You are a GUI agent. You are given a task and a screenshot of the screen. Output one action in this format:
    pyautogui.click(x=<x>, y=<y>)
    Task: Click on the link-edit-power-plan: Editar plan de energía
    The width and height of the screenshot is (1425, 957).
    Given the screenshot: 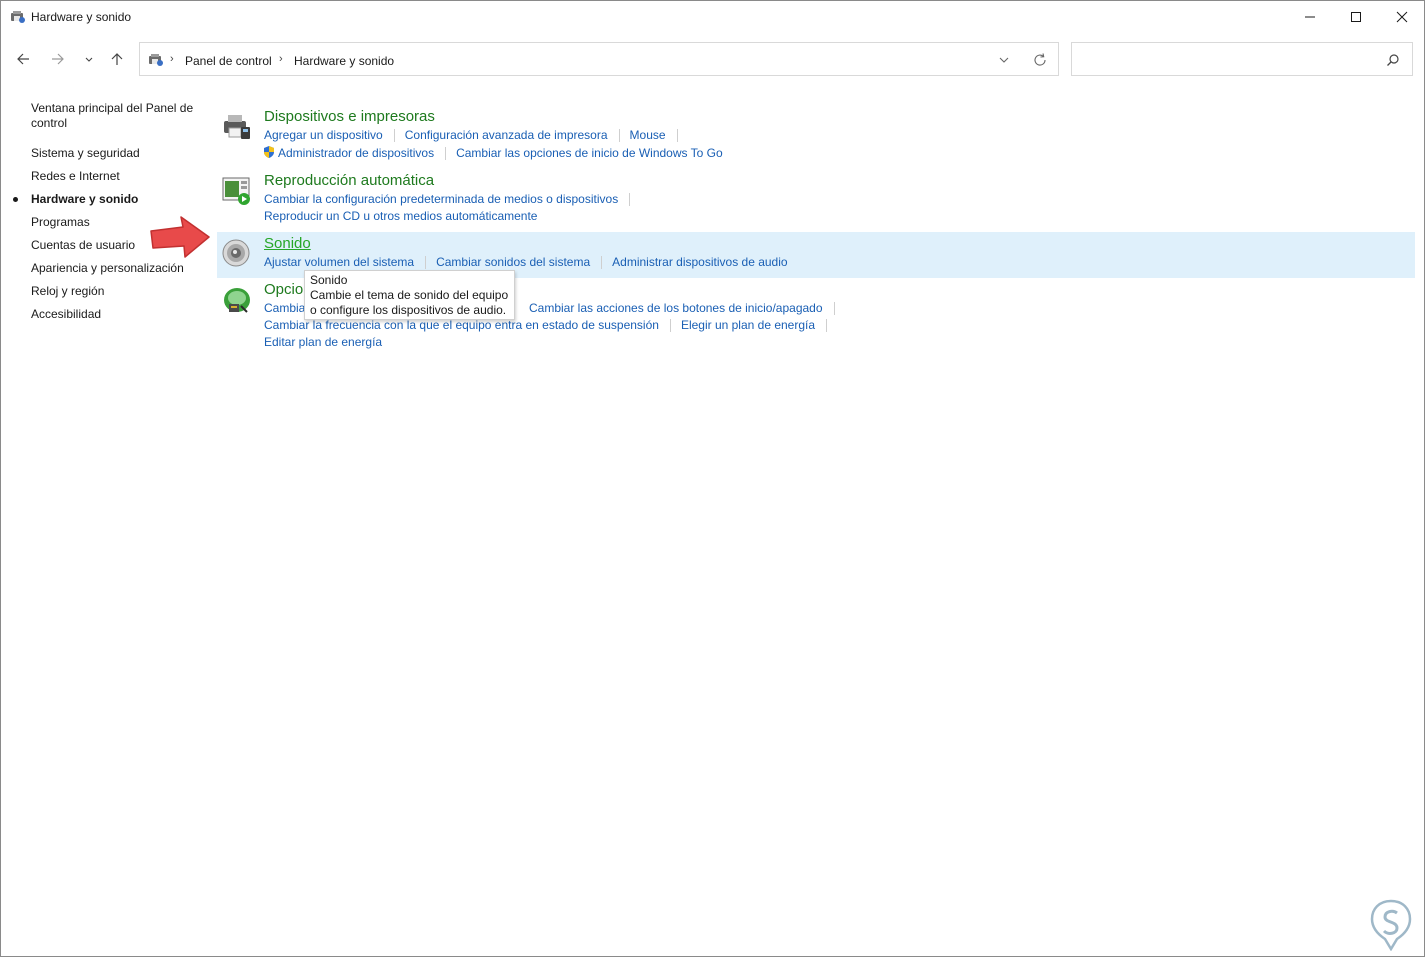 What is the action you would take?
    pyautogui.click(x=323, y=342)
    